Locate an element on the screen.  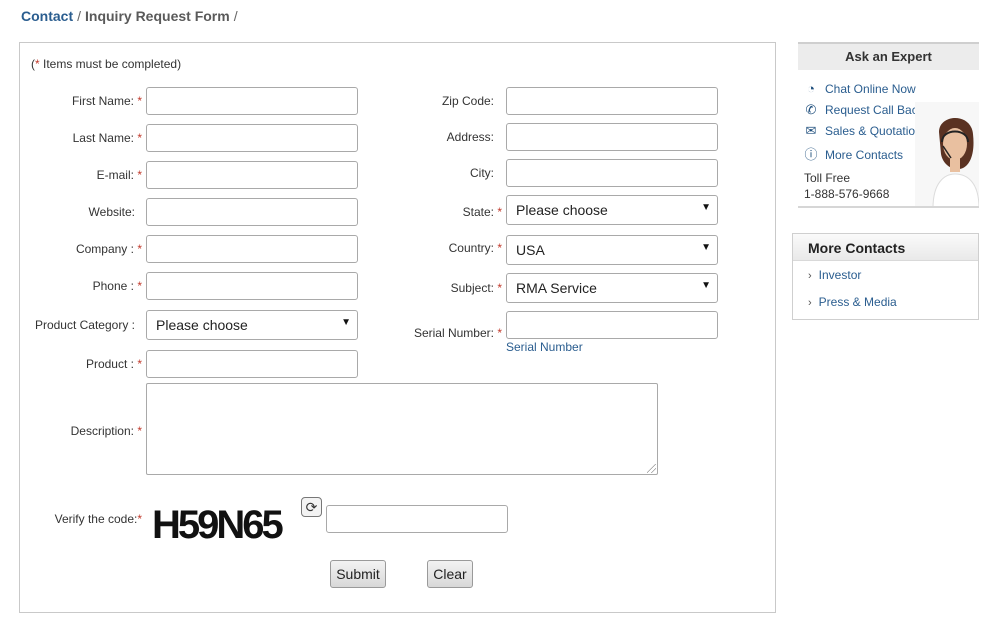
breadcrumb-contact-link: Contact is located at coordinates (47, 16).